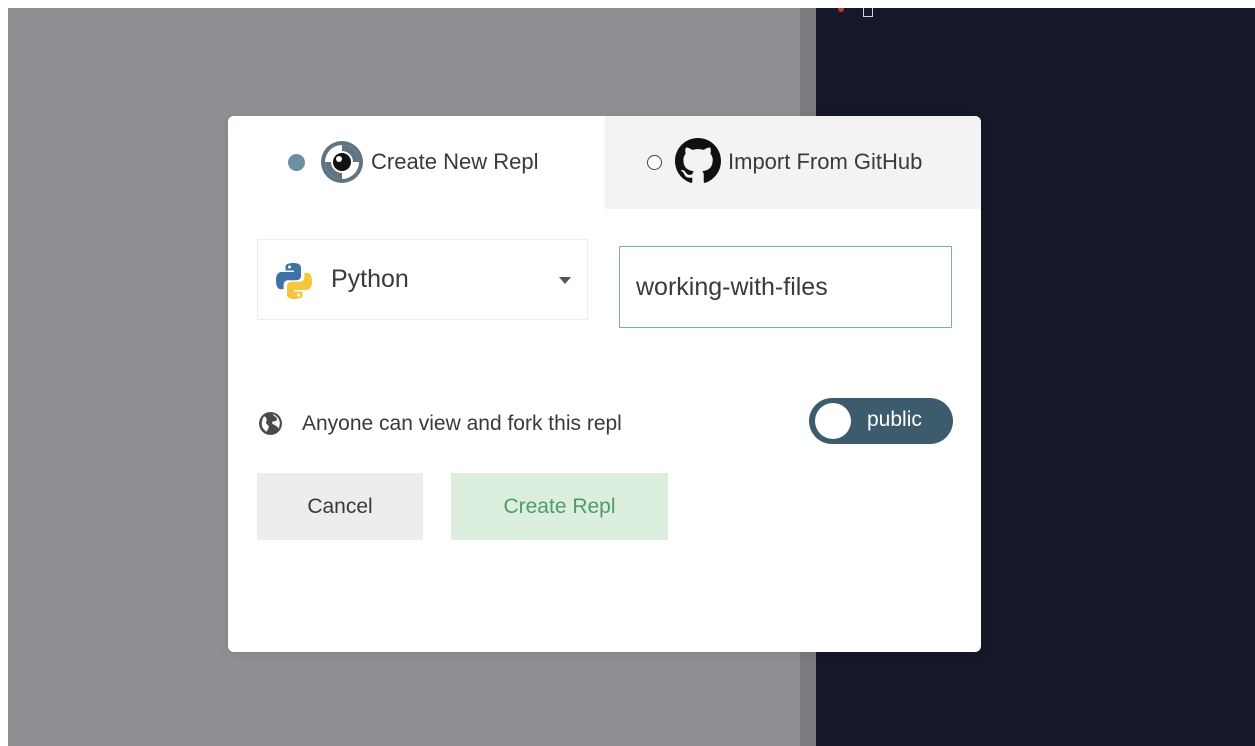 Image resolution: width=1255 pixels, height=746 pixels. What do you see at coordinates (422, 279) in the screenshot?
I see `language-select: Python` at bounding box center [422, 279].